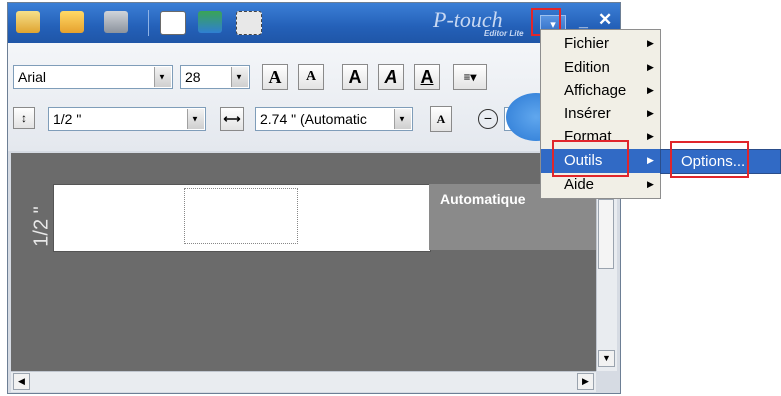 Image resolution: width=781 pixels, height=396 pixels. What do you see at coordinates (41, 226) in the screenshot?
I see `tape-width-label: 1/2 "` at bounding box center [41, 226].